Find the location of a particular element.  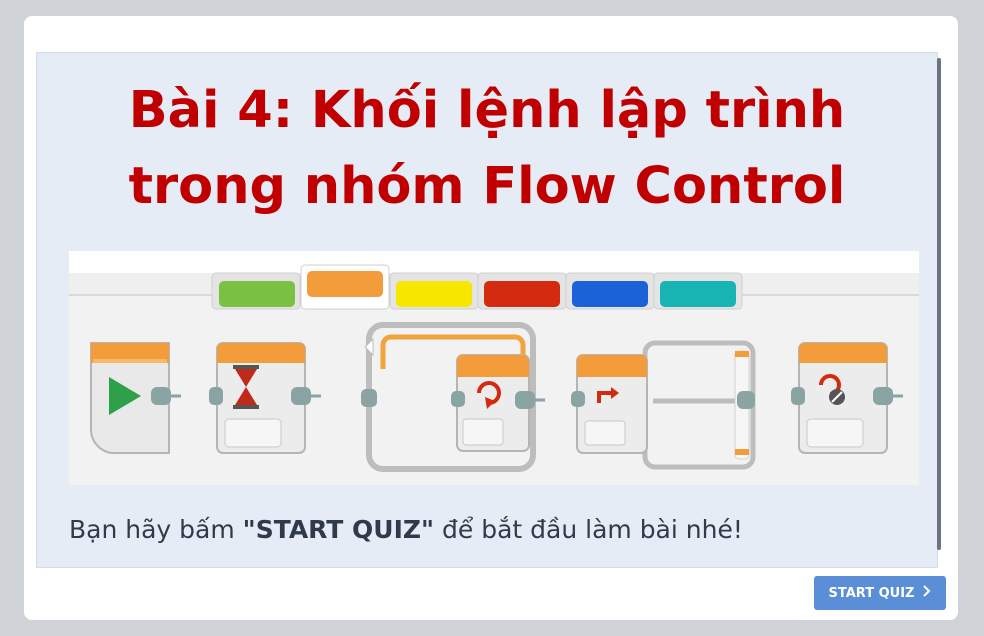

palette-tab-green is located at coordinates (257, 294).